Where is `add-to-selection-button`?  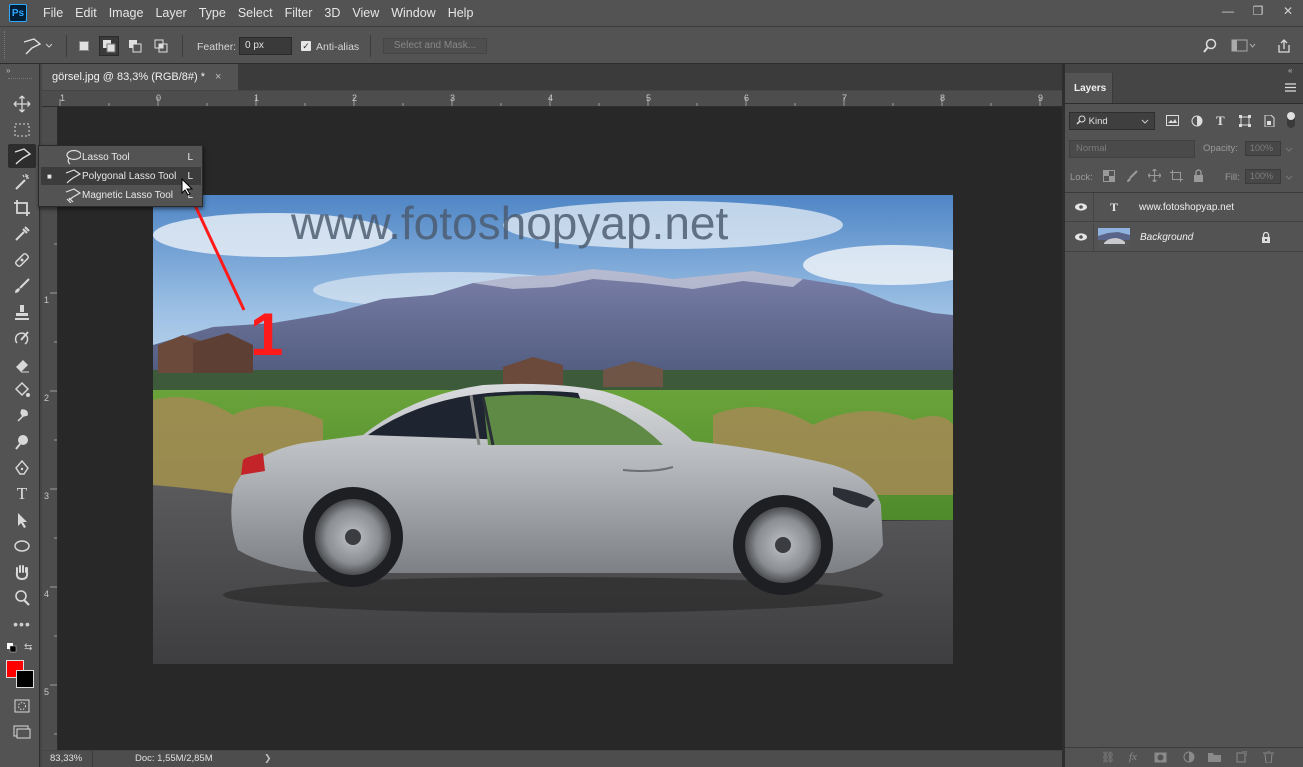 add-to-selection-button is located at coordinates (109, 46).